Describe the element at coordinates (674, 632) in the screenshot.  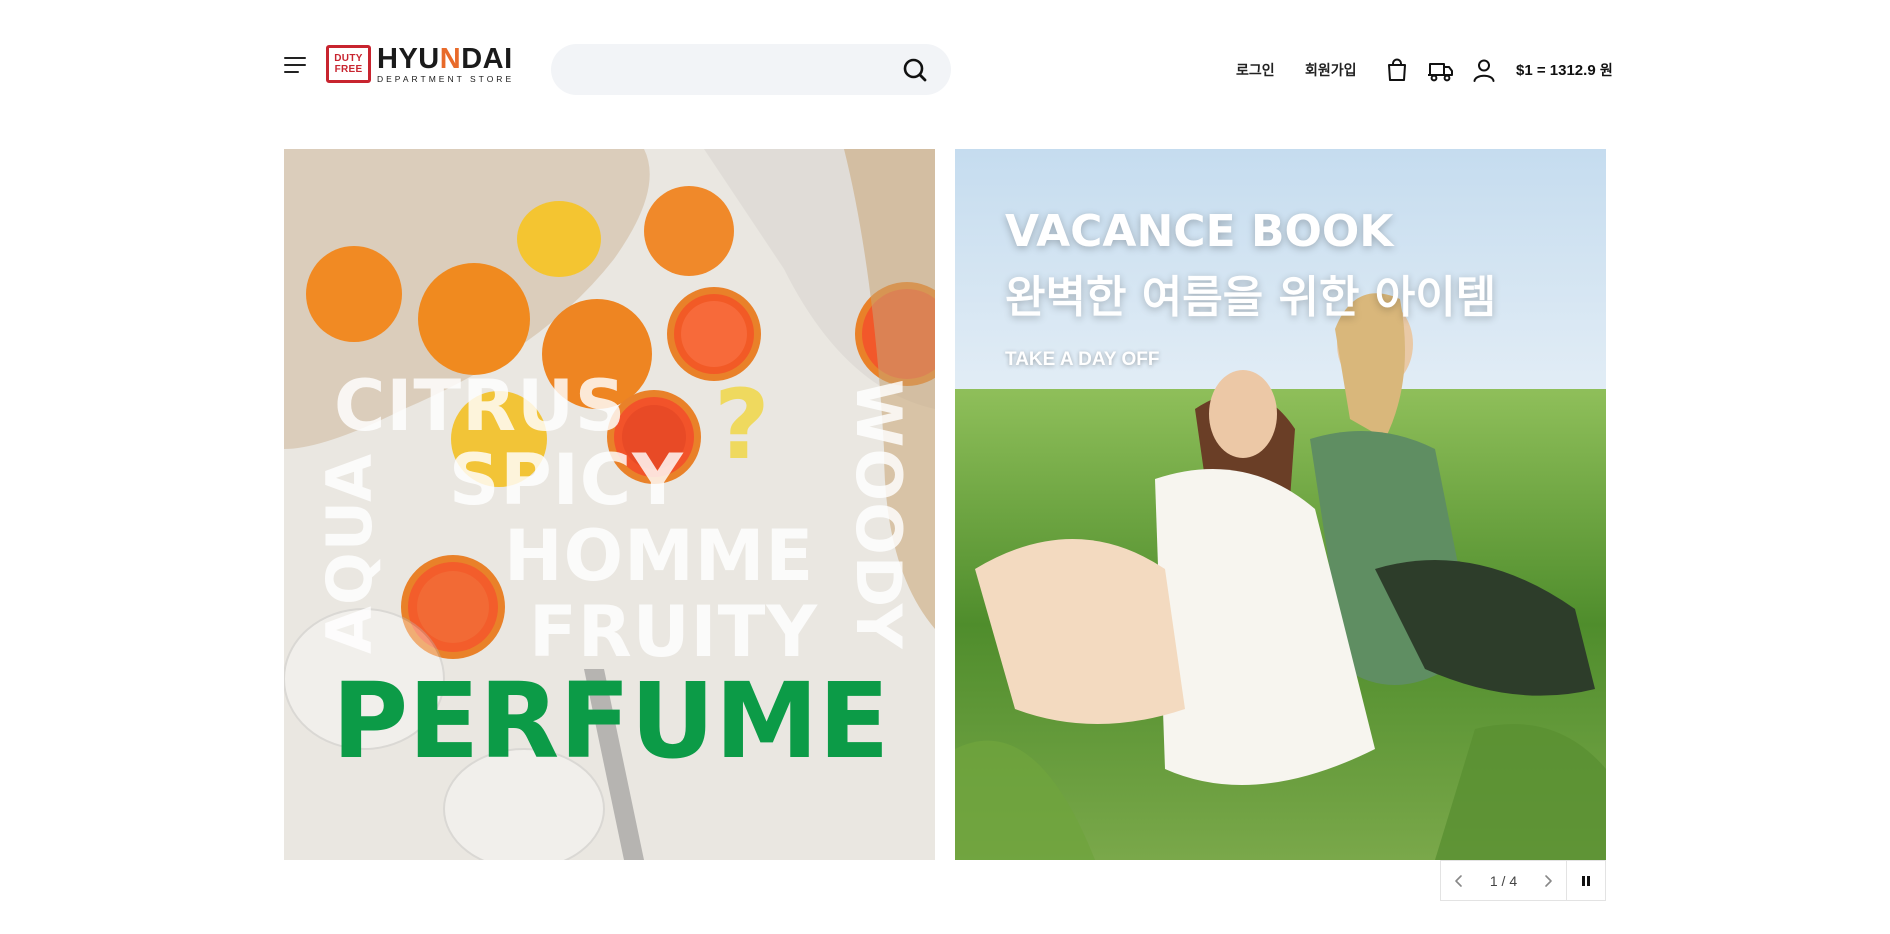
I see `word-fruity: FRUITY` at that location.